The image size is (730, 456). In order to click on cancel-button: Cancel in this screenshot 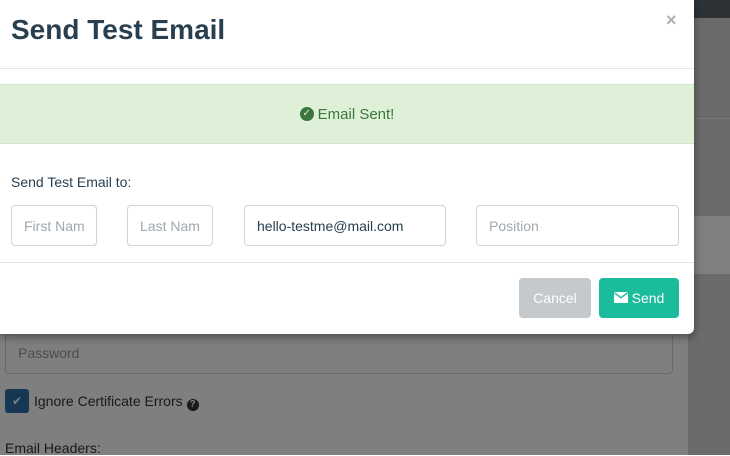, I will do `click(555, 298)`.